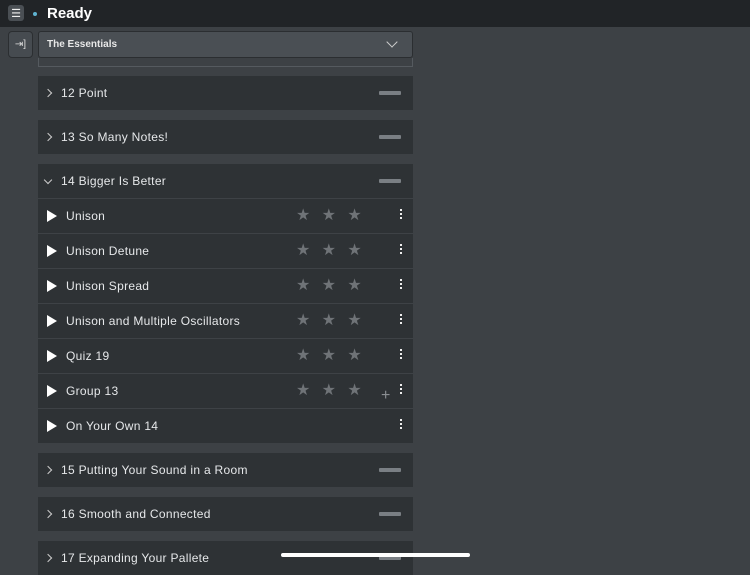 The height and width of the screenshot is (575, 750). I want to click on section-title: 14 Bigger Is Better, so click(114, 181).